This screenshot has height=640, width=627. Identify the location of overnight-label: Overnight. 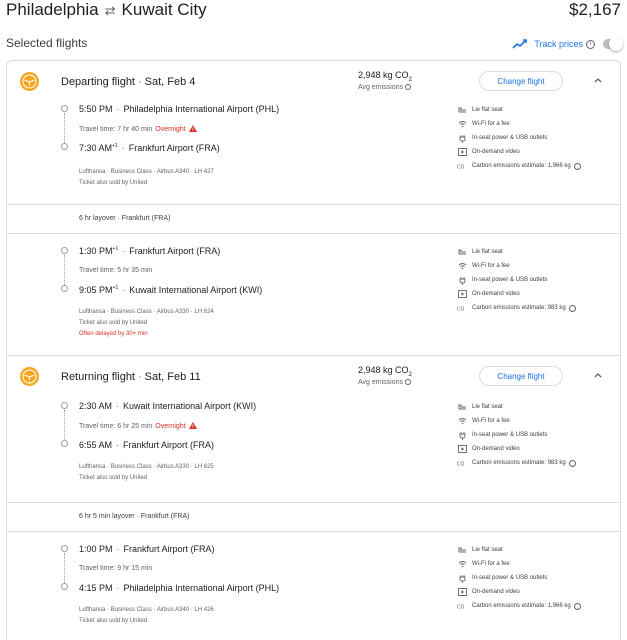
(170, 426).